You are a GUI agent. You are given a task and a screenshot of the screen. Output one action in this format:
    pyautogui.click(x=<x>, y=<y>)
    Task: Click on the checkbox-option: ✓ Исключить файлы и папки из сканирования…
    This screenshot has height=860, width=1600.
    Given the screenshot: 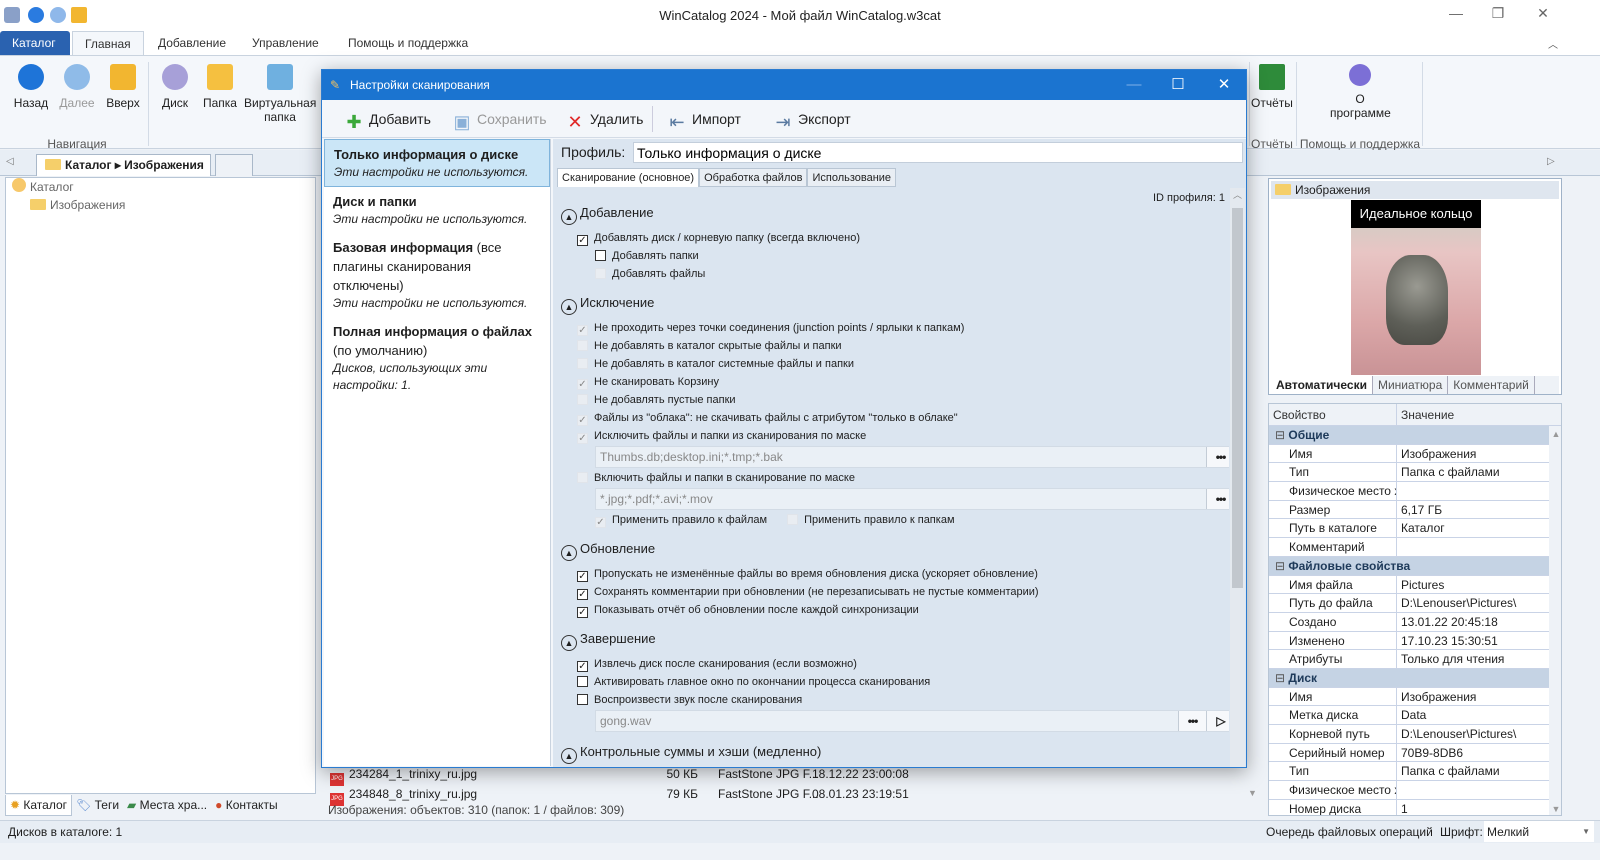 What is the action you would take?
    pyautogui.click(x=895, y=436)
    